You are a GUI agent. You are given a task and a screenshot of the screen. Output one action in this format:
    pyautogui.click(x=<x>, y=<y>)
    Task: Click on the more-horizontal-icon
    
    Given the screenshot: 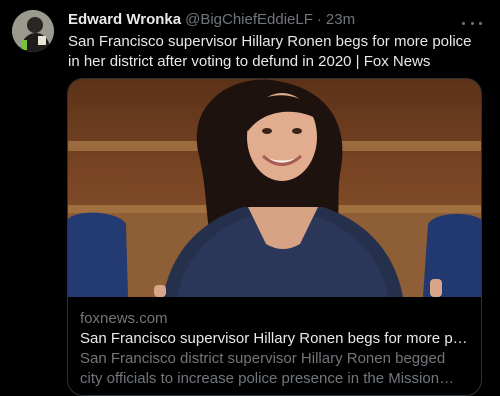 What is the action you would take?
    pyautogui.click(x=472, y=23)
    